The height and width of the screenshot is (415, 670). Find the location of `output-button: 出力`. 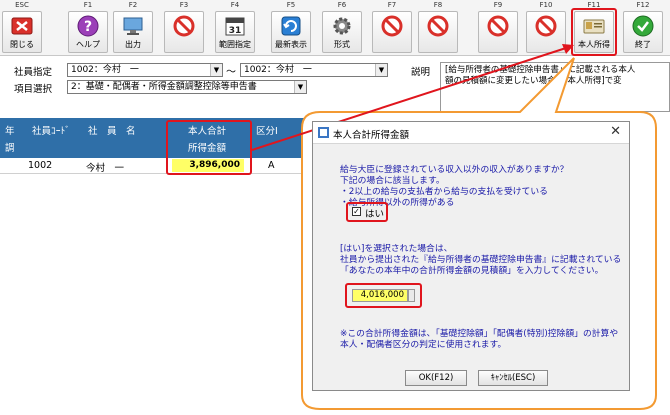

output-button: 出力 is located at coordinates (133, 32).